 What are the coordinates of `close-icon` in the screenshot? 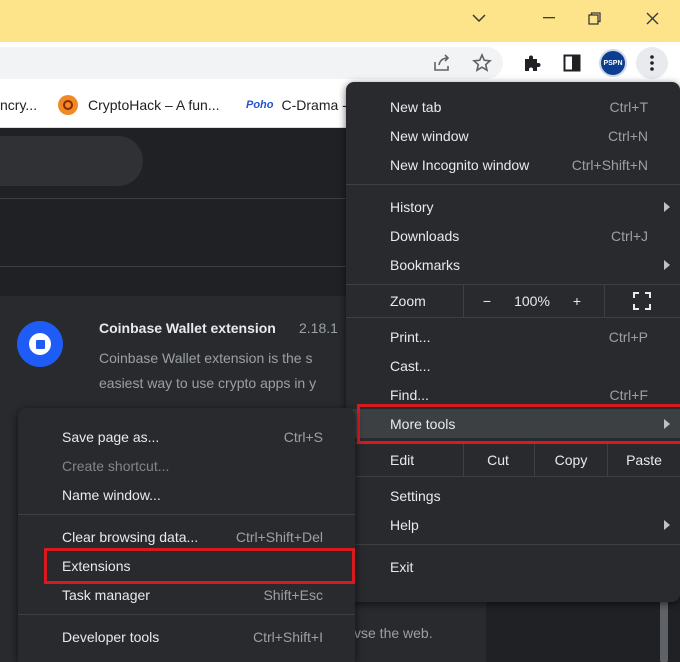 It's located at (652, 18).